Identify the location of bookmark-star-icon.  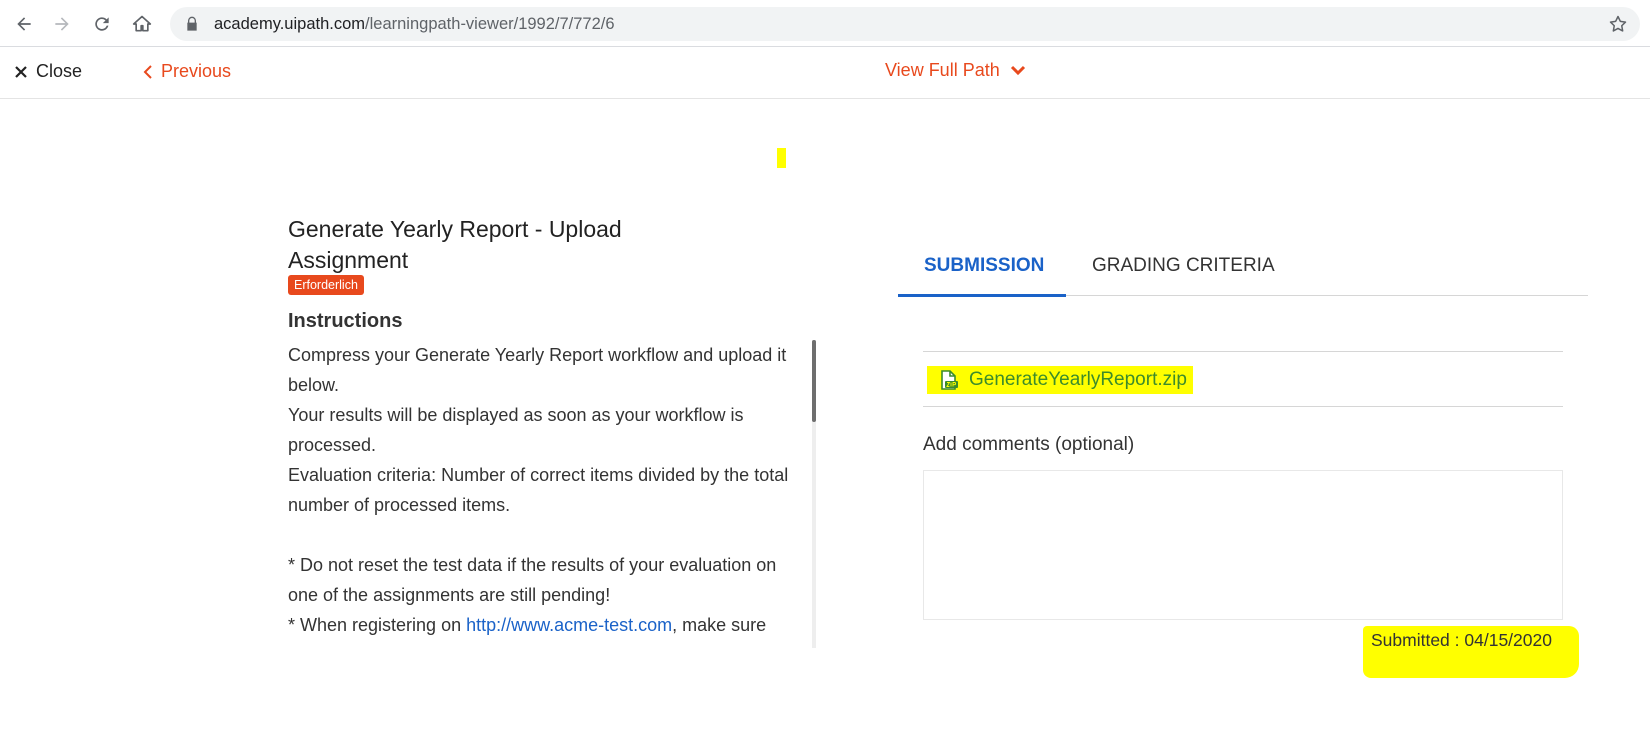
(1618, 24).